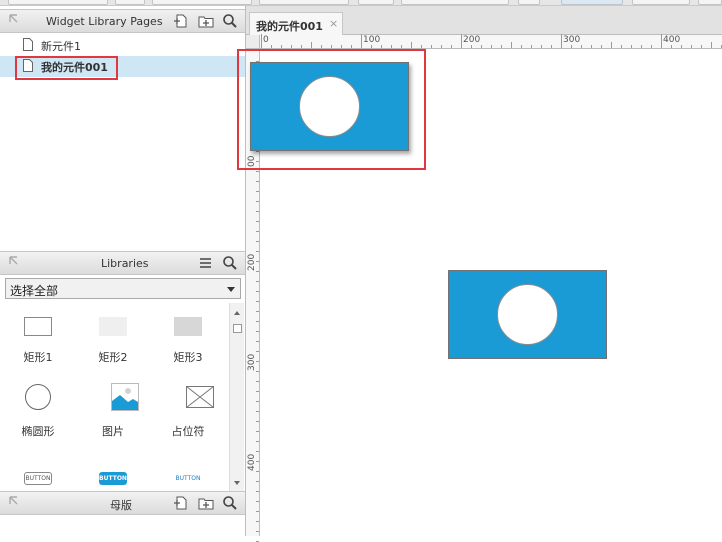 This screenshot has width=722, height=542. What do you see at coordinates (188, 412) in the screenshot?
I see `library-item-placeholder: 占位符` at bounding box center [188, 412].